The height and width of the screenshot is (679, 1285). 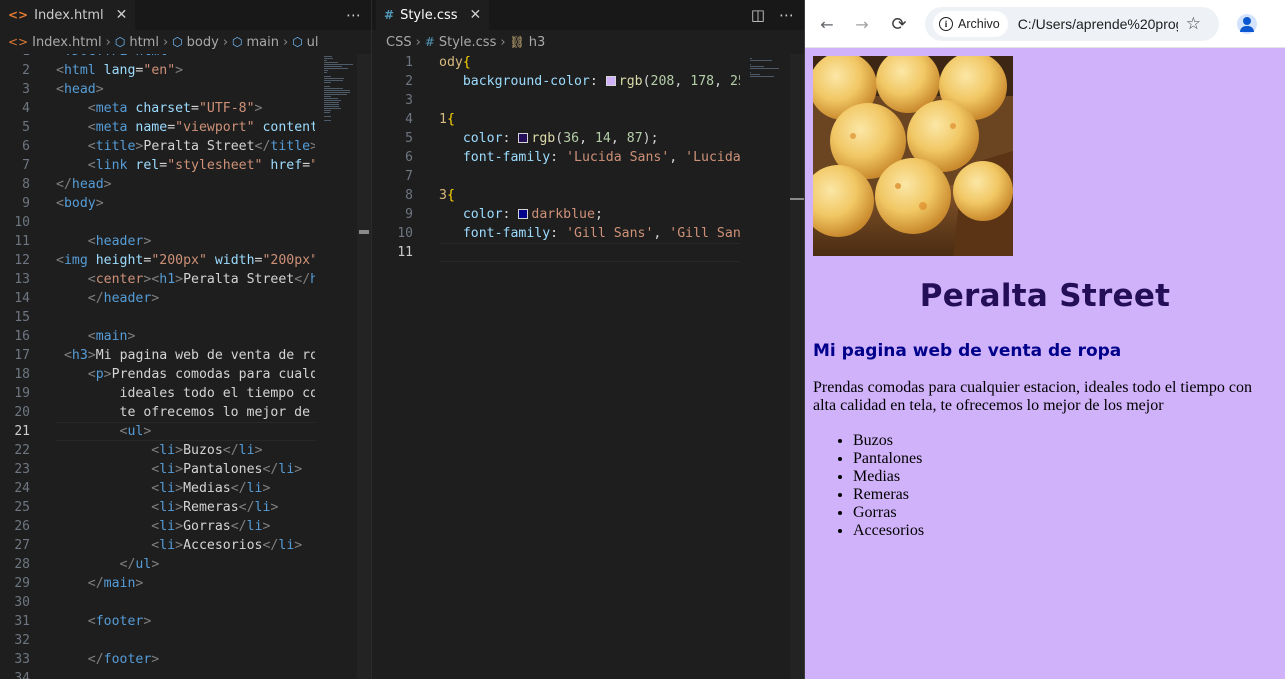 What do you see at coordinates (201, 279) in the screenshot?
I see `code-text: <center><h1>Peralta Street</h1>` at bounding box center [201, 279].